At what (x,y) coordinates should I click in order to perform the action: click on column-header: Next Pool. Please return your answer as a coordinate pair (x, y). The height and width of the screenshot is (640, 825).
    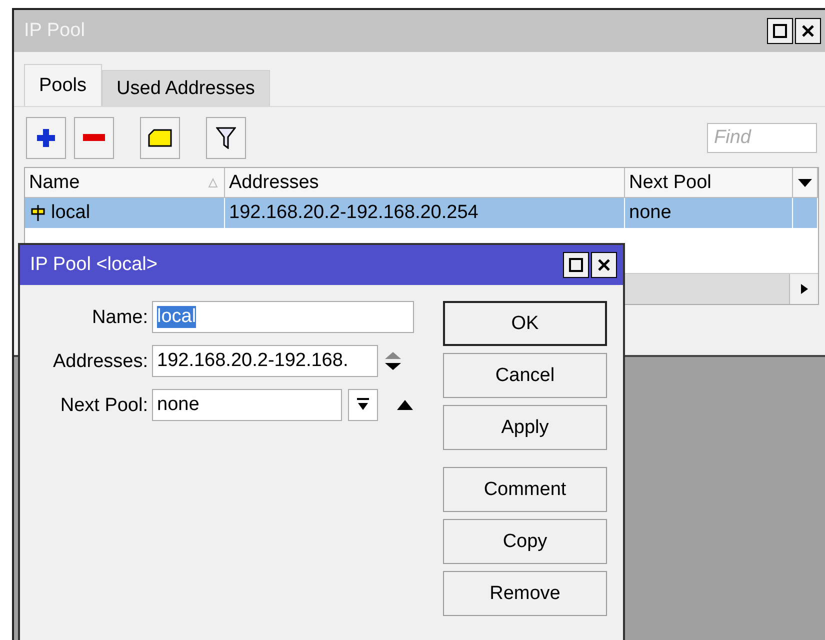
    Looking at the image, I should click on (709, 183).